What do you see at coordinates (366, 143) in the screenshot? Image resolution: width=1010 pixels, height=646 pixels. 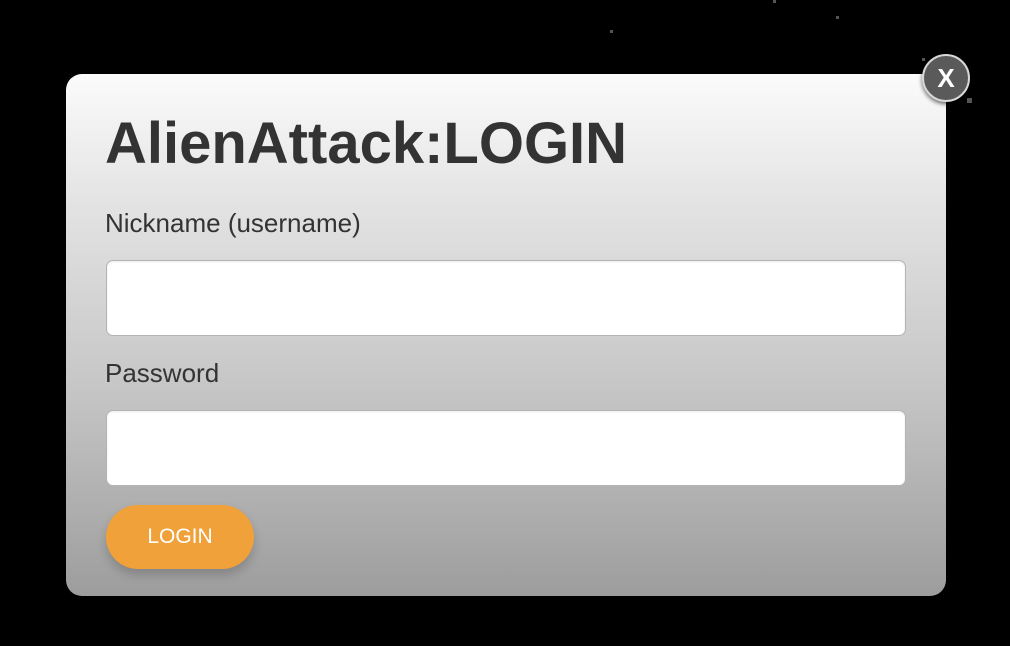 I see `dialog-title: AlienAttack:LOGIN` at bounding box center [366, 143].